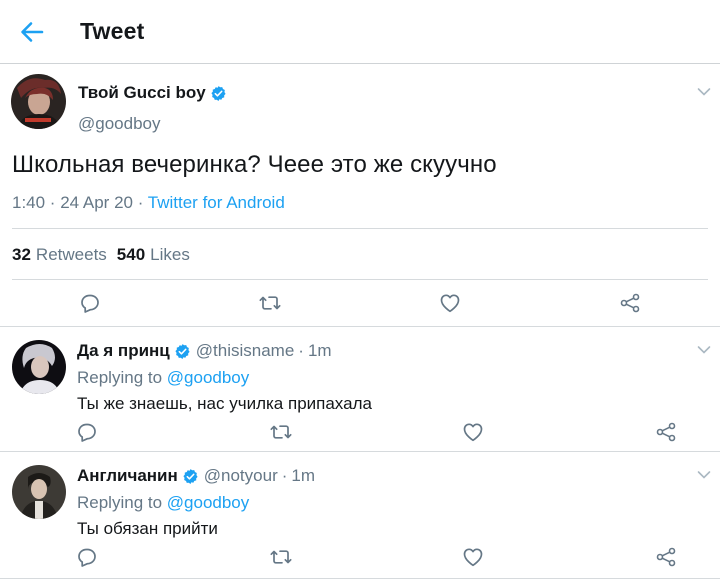 The width and height of the screenshot is (720, 580). Describe the element at coordinates (147, 528) in the screenshot. I see `reply-text: Ты обязан прийти` at that location.